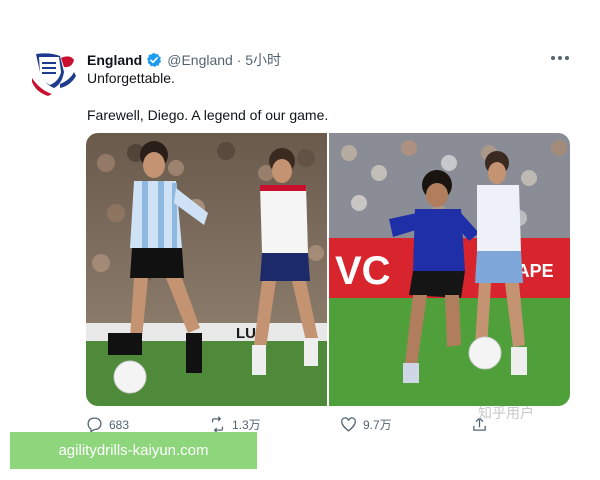  I want to click on tweet-header: England @England · 5小时, so click(184, 60).